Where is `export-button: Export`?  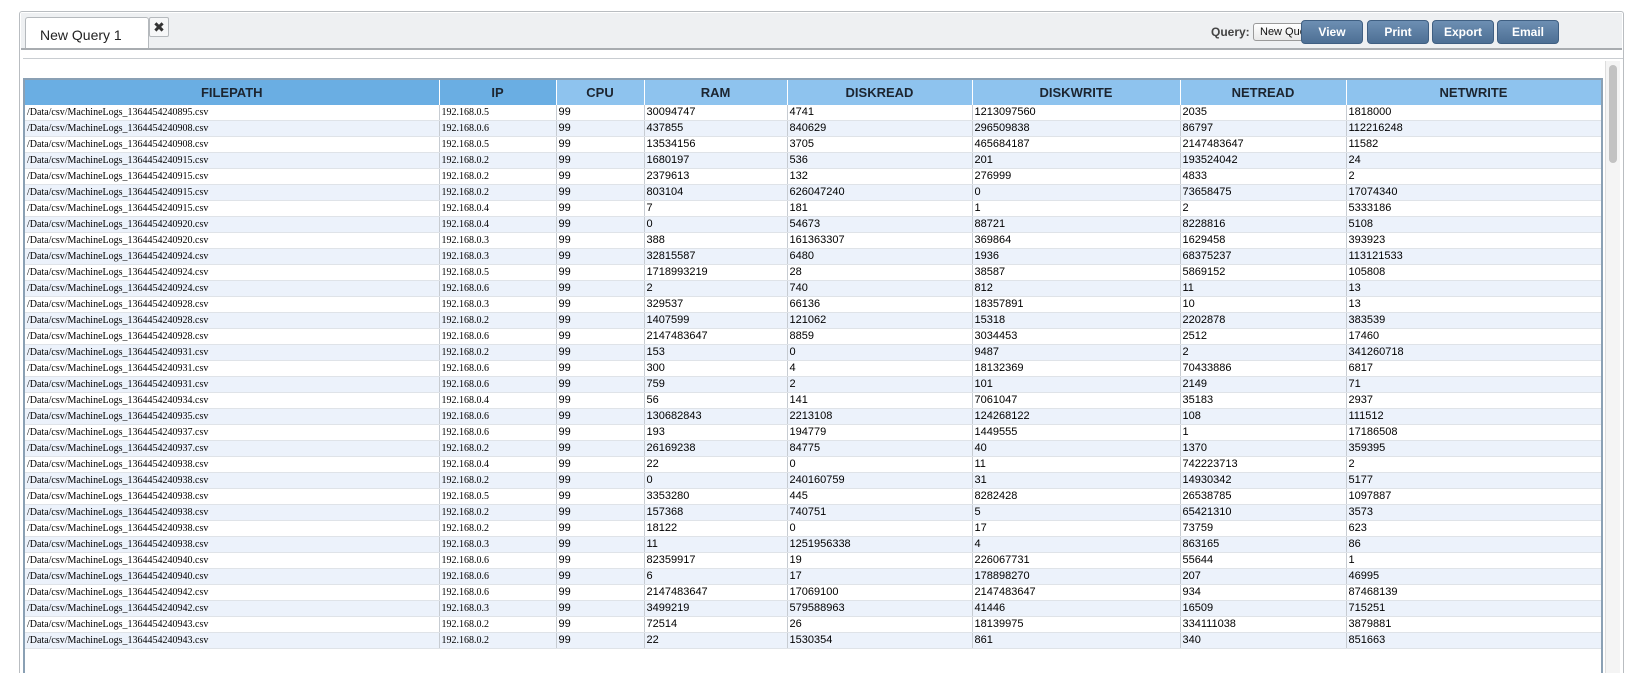
export-button: Export is located at coordinates (1463, 32).